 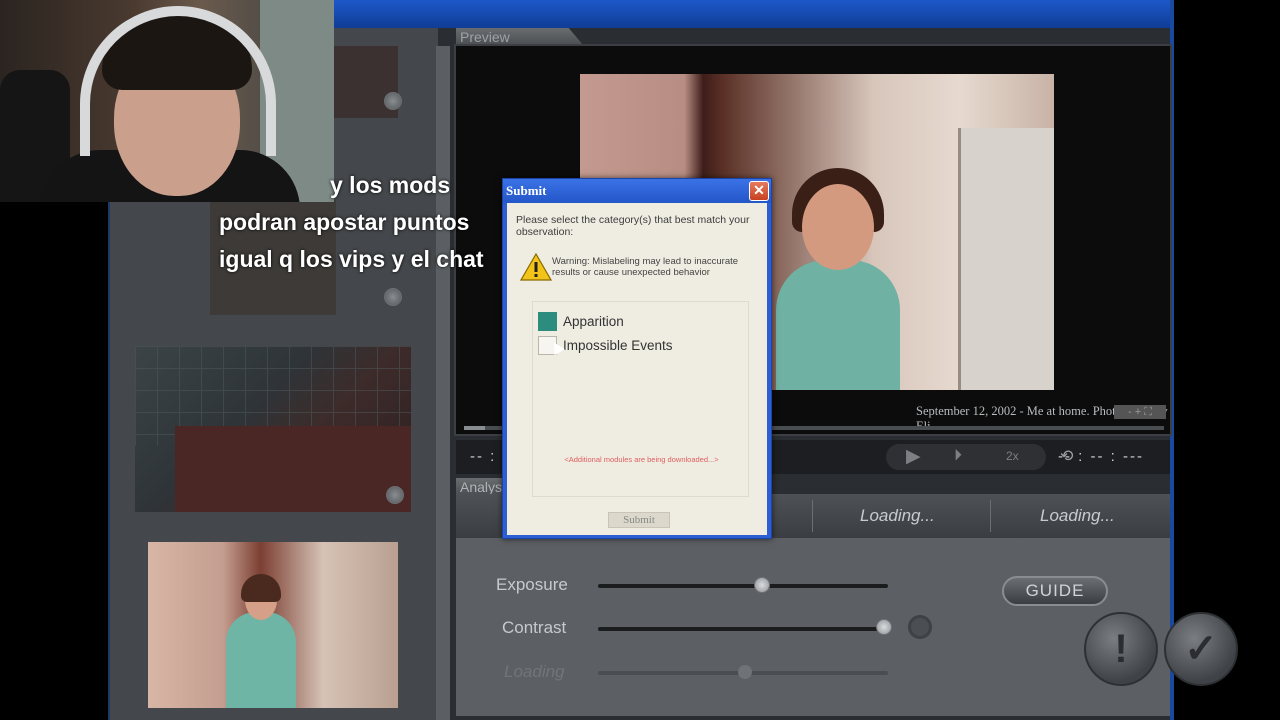 I want to click on photo-refrigerator, so click(x=1006, y=259).